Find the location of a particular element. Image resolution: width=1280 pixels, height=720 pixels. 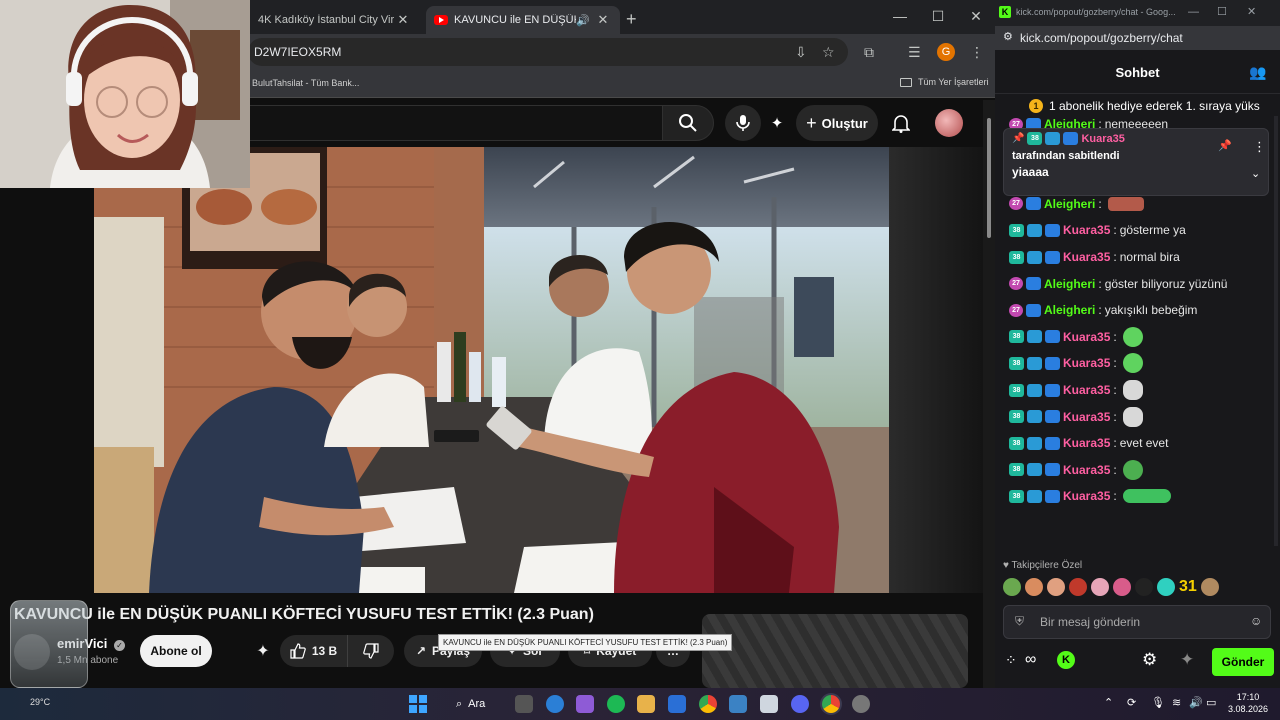

obs-icon is located at coordinates (861, 704).